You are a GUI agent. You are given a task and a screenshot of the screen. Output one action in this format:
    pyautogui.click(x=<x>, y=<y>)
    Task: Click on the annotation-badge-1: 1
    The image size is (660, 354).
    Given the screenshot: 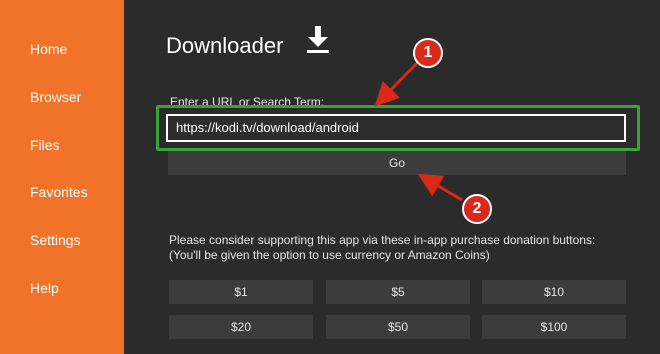 What is the action you would take?
    pyautogui.click(x=428, y=53)
    